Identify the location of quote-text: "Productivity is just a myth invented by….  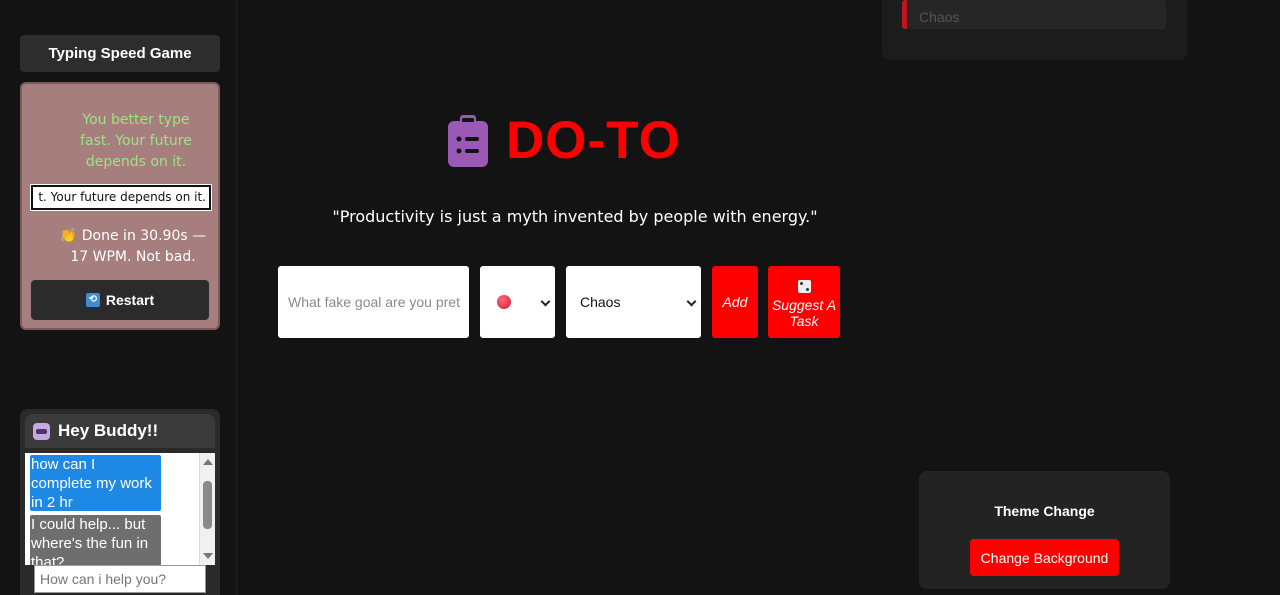
(575, 216).